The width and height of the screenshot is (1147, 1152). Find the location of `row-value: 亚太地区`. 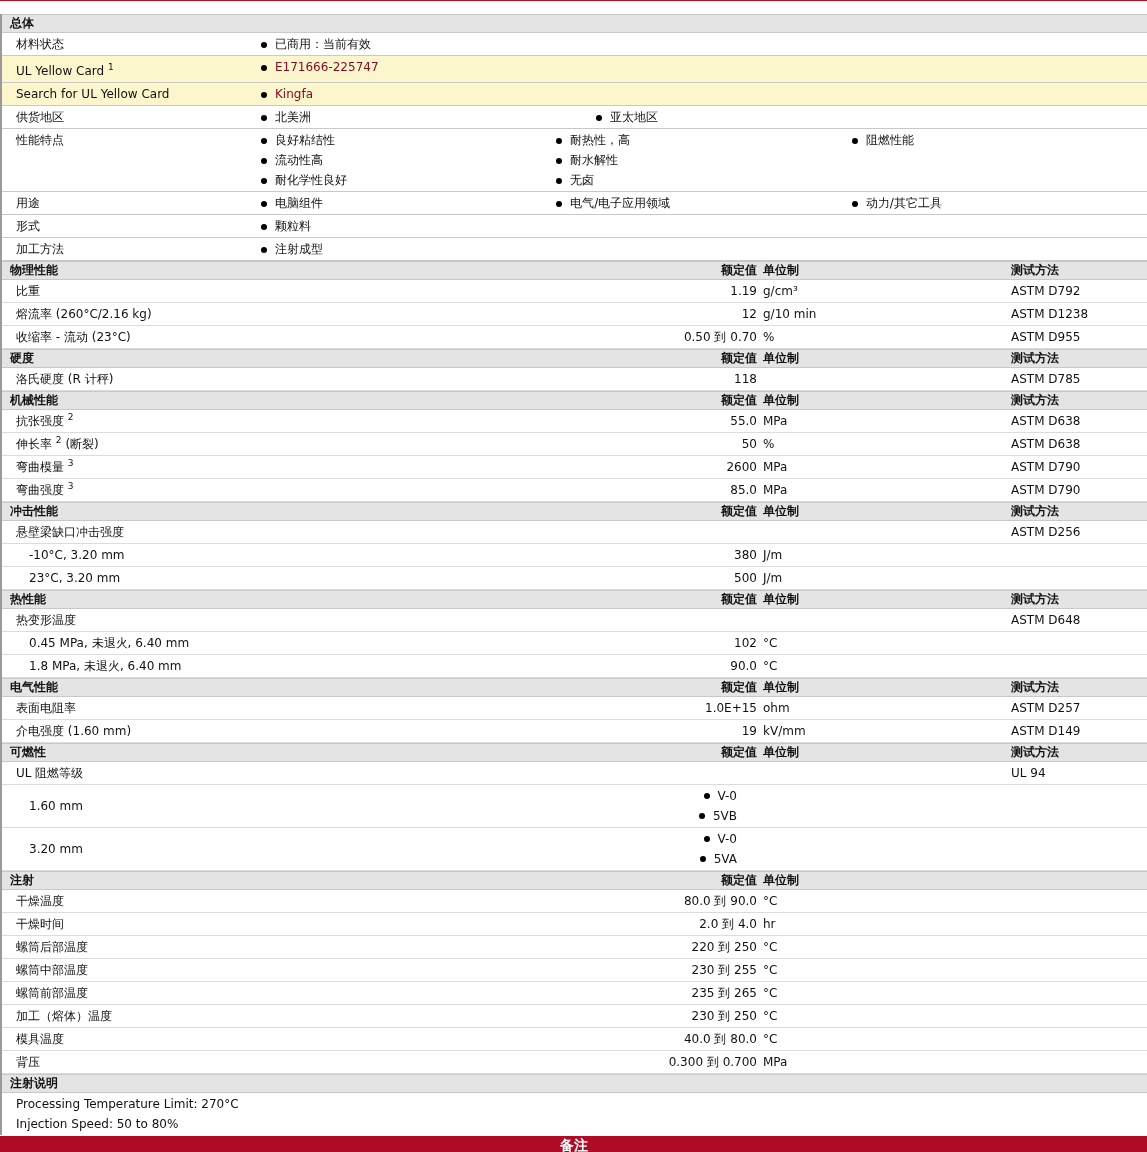

row-value: 亚太地区 is located at coordinates (634, 117).